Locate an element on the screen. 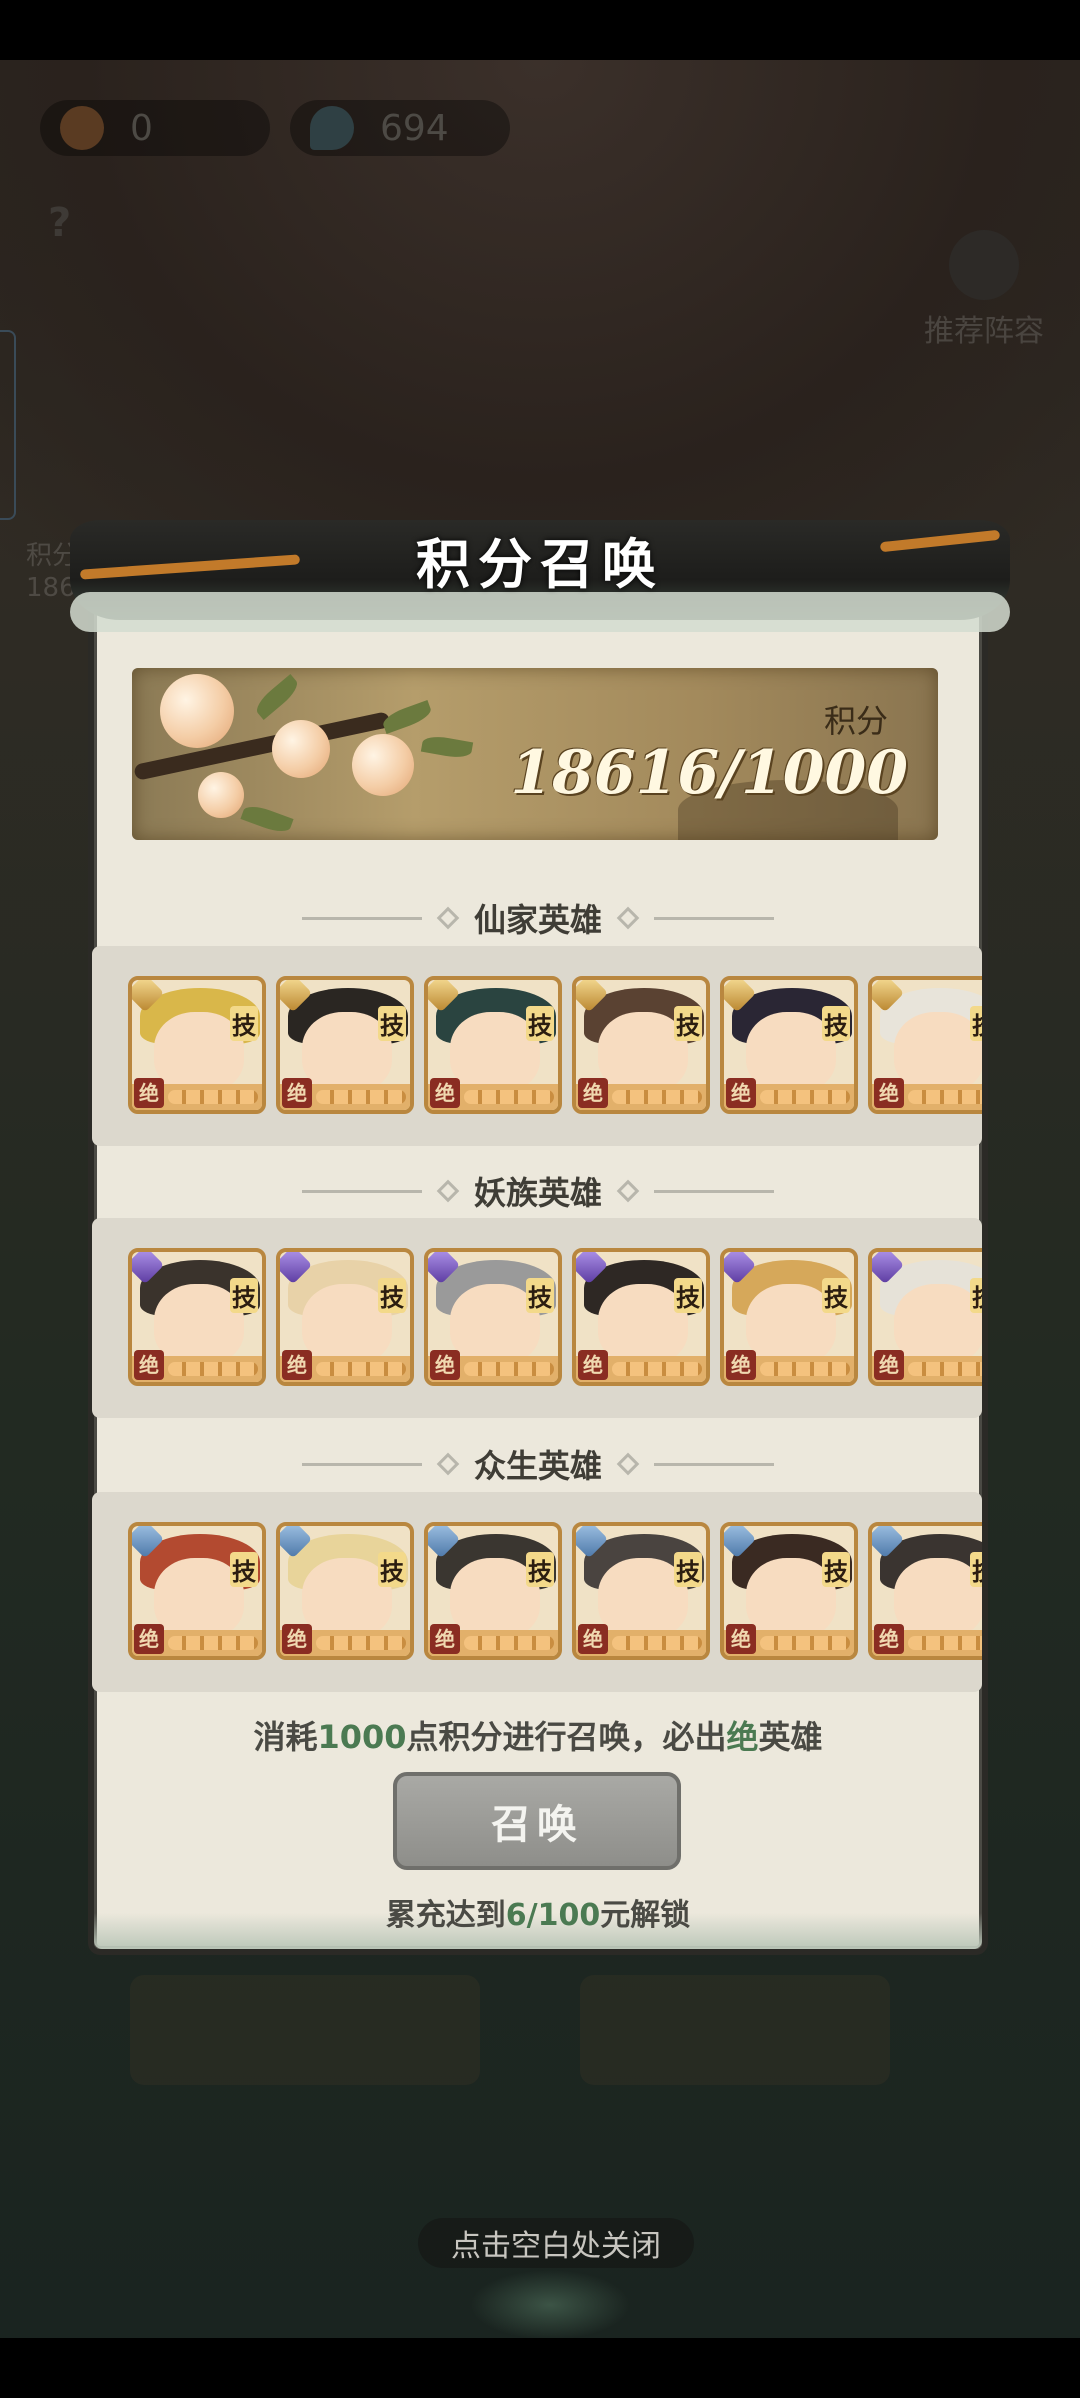 The width and height of the screenshot is (1080, 2398). section-title: 妖族英雄 is located at coordinates (537, 1193).